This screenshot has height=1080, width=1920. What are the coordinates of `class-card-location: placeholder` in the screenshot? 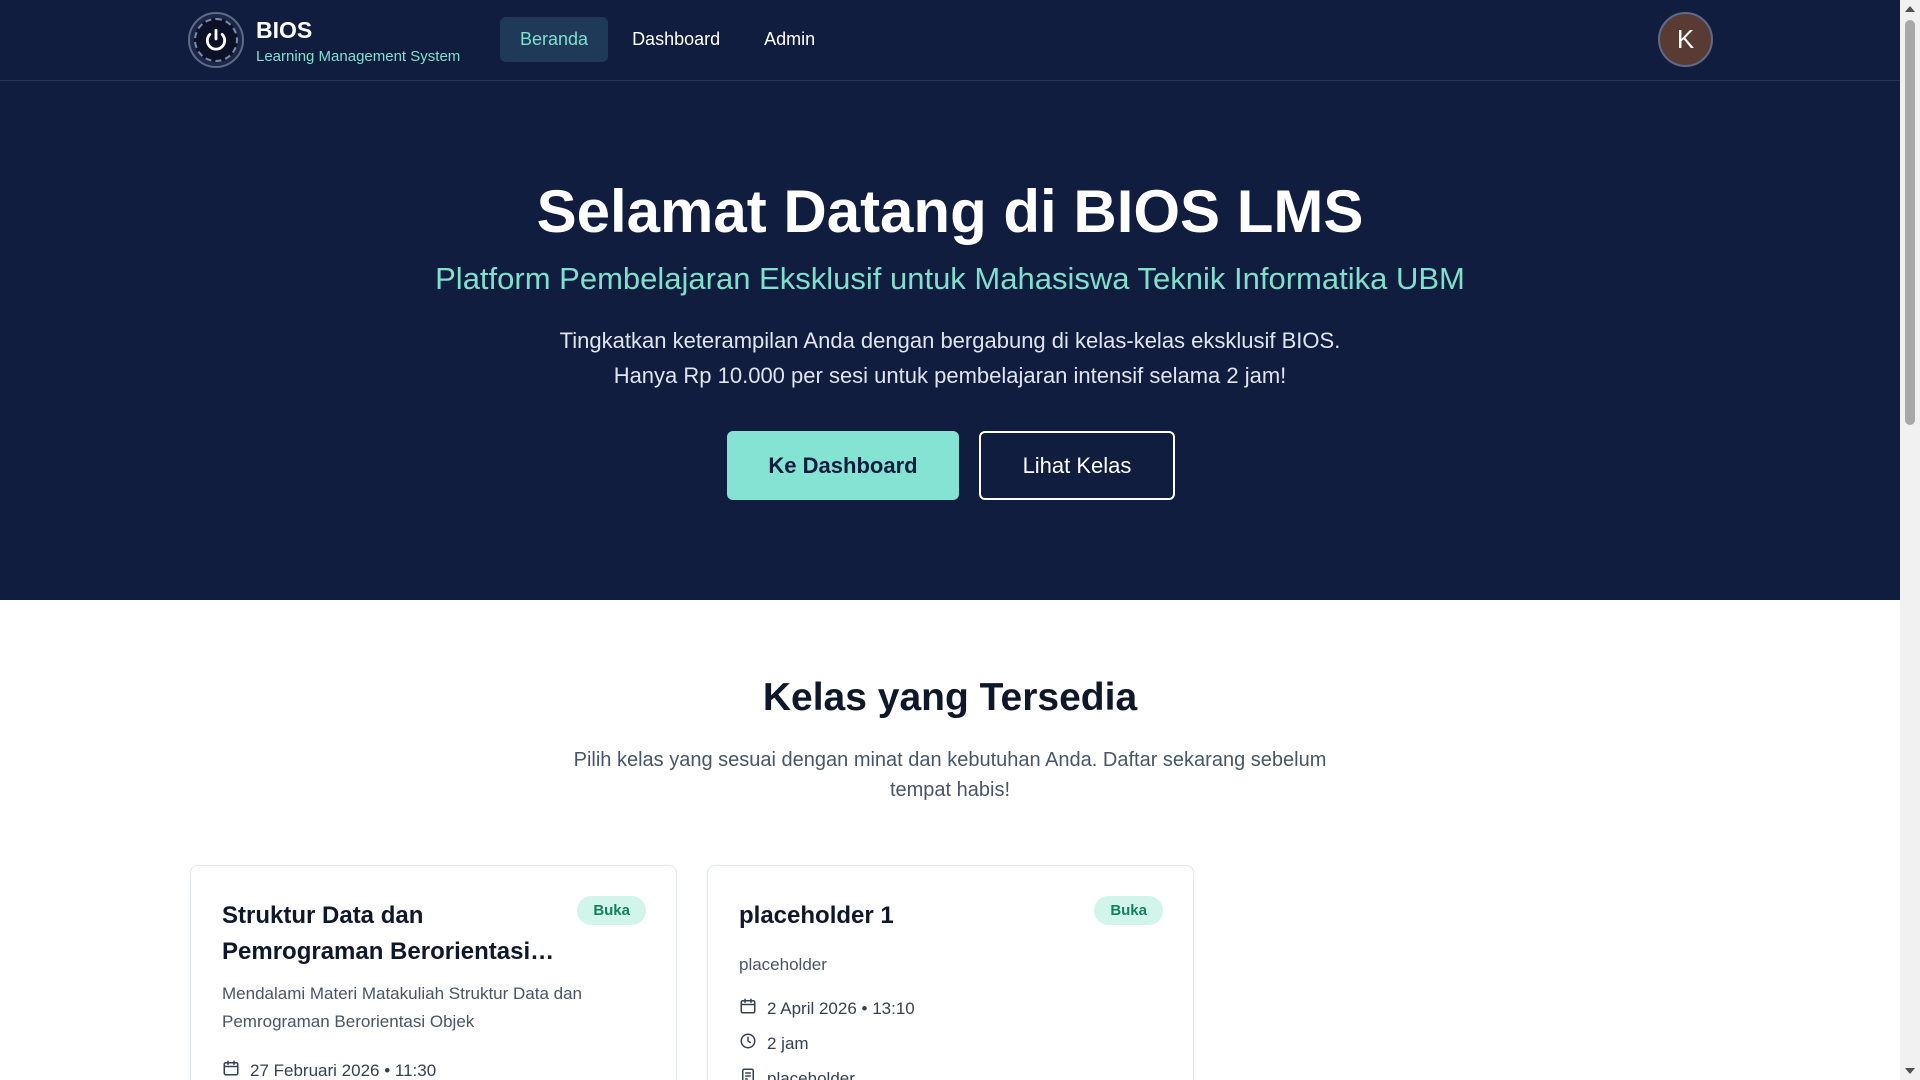 It's located at (797, 1073).